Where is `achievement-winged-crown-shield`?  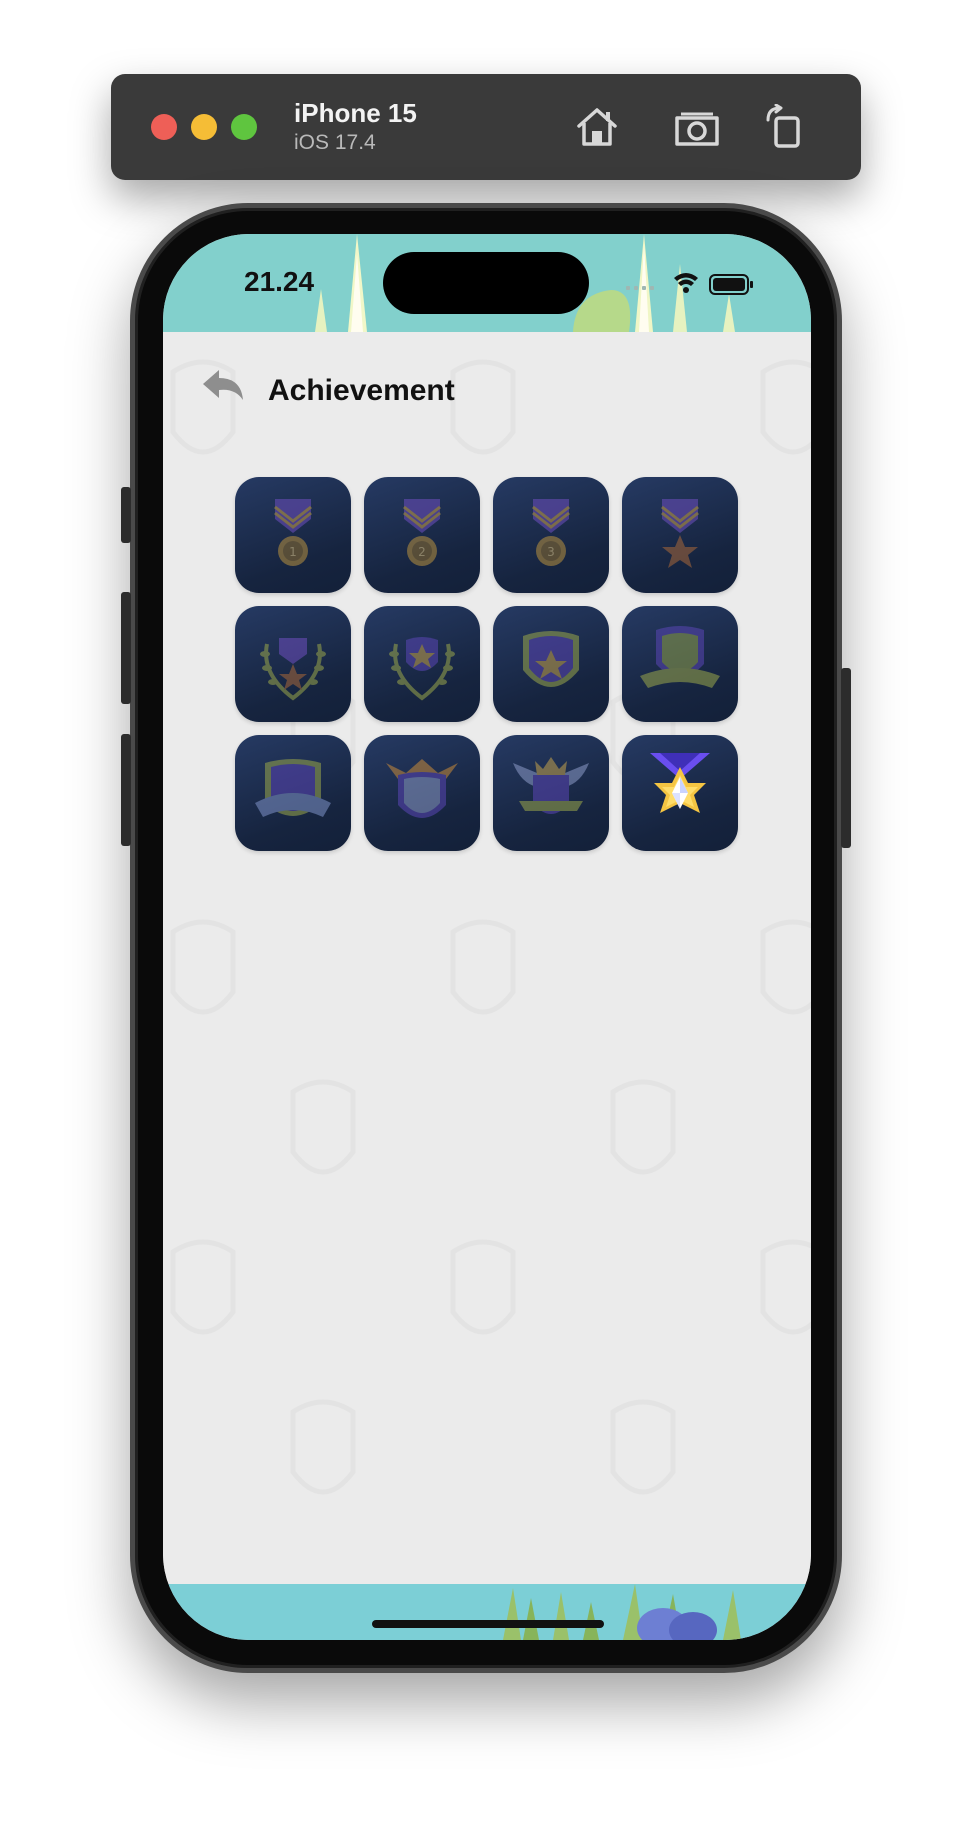
achievement-winged-crown-shield is located at coordinates (551, 793).